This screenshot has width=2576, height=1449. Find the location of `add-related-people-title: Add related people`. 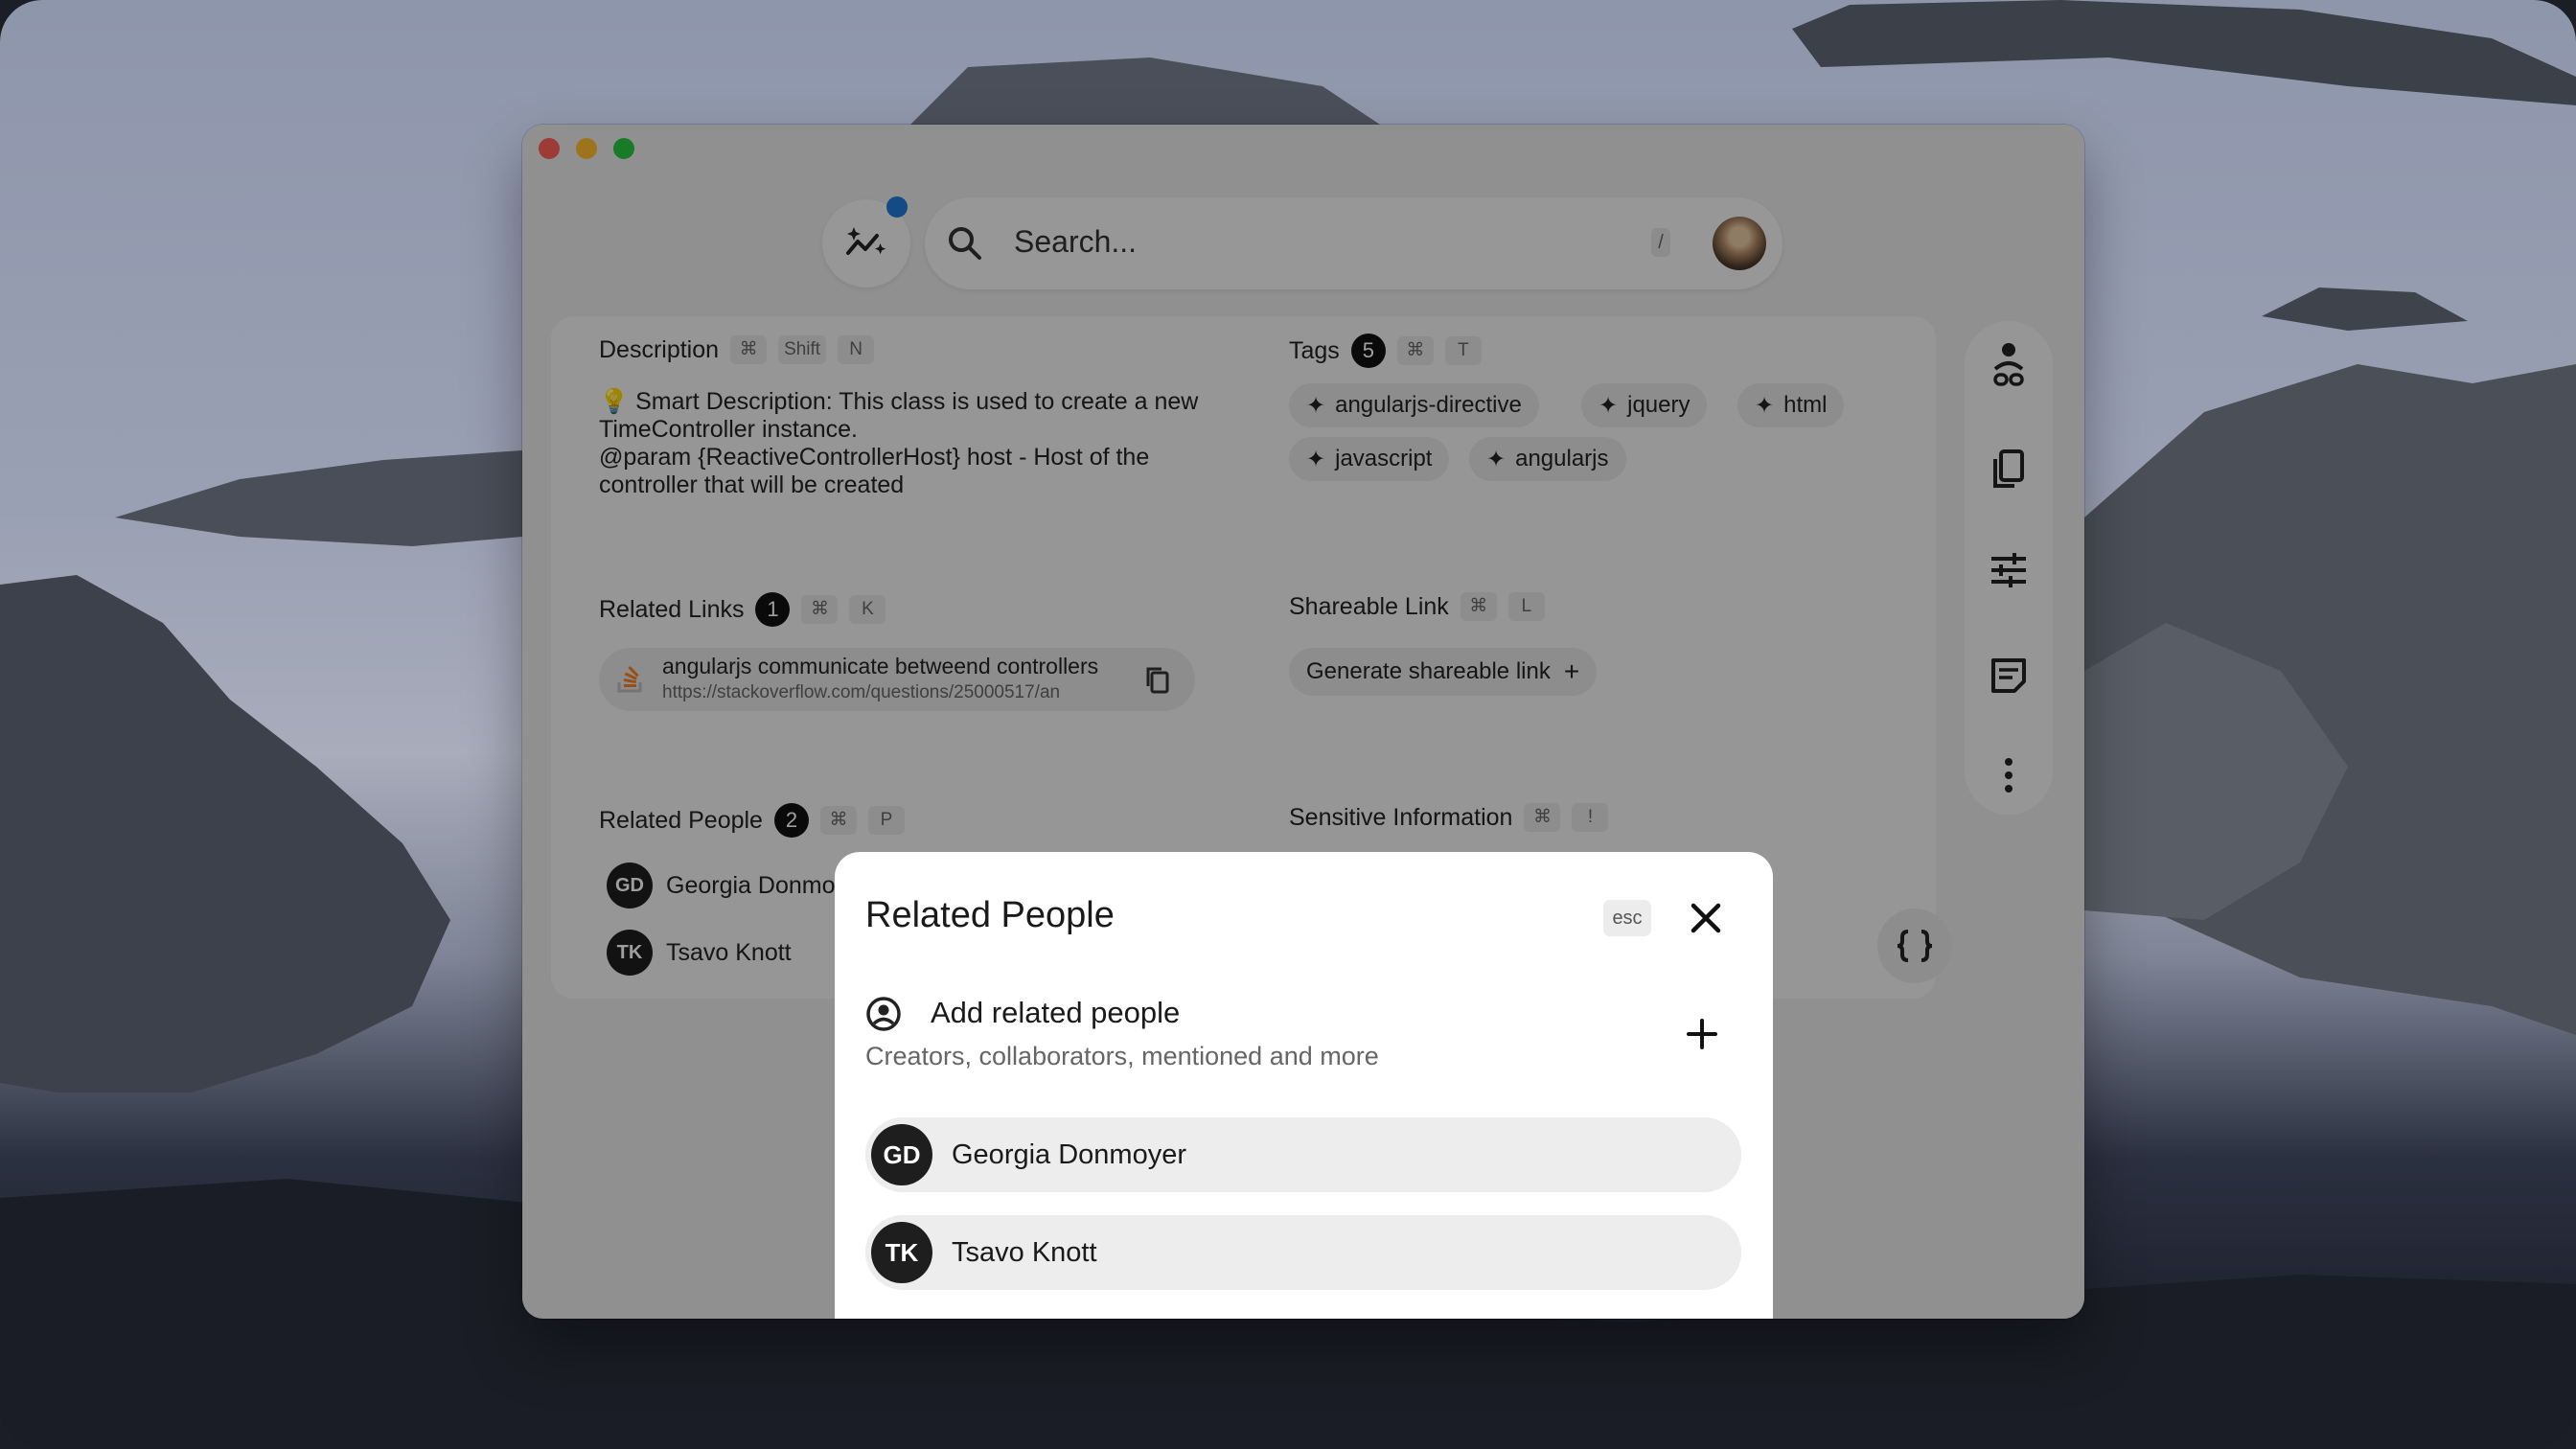

add-related-people-title: Add related people is located at coordinates (1056, 1012).